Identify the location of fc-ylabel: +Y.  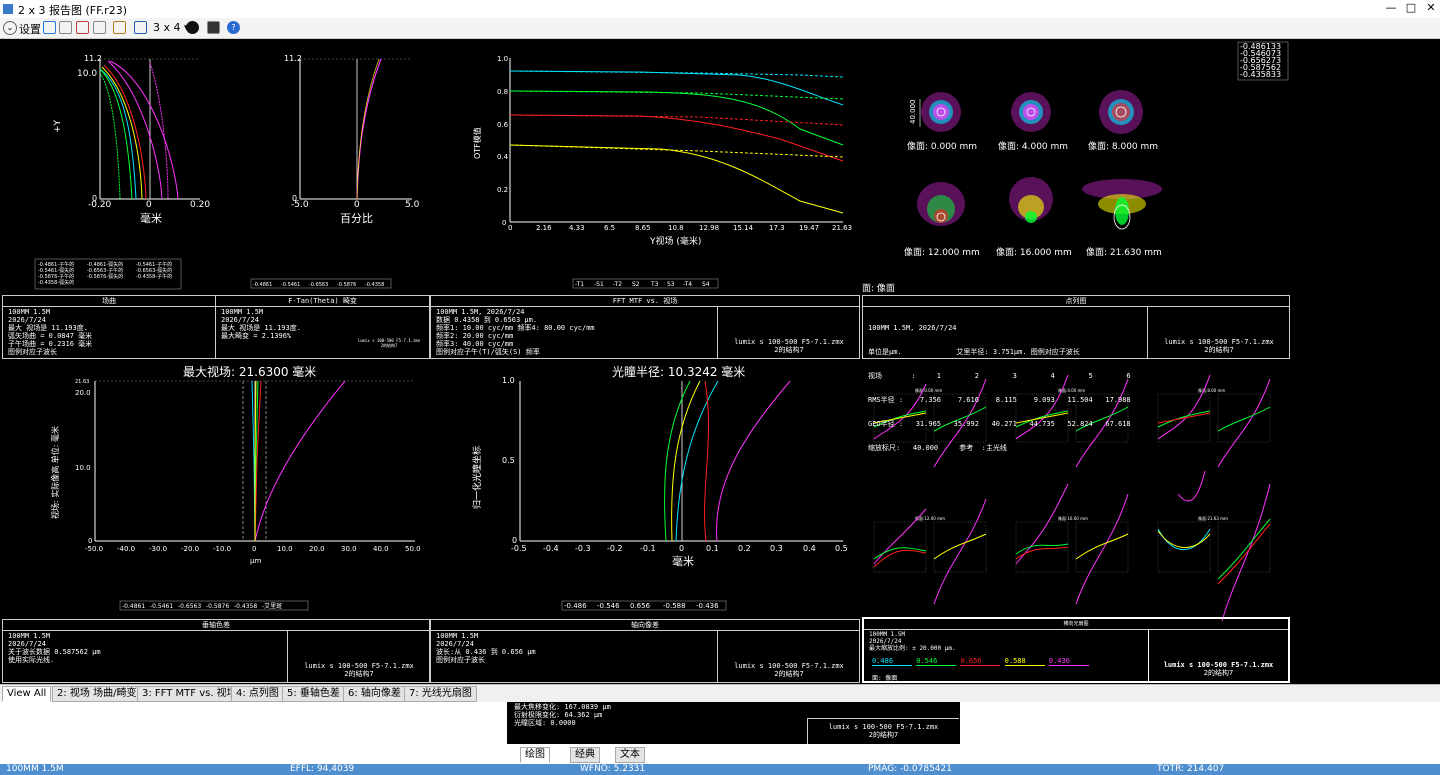
(58, 126).